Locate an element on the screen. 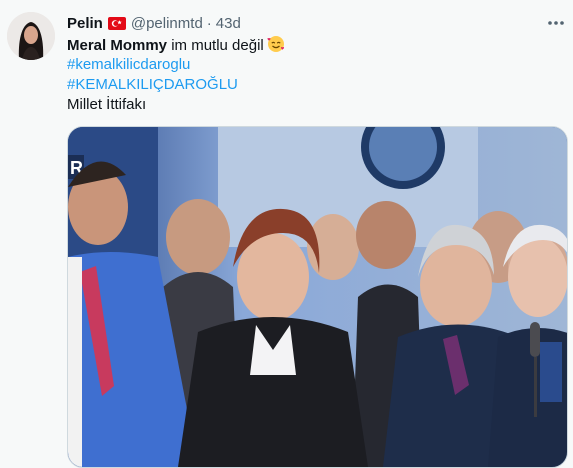 This screenshot has height=468, width=573. user-handle: @pelinmtd is located at coordinates (167, 23).